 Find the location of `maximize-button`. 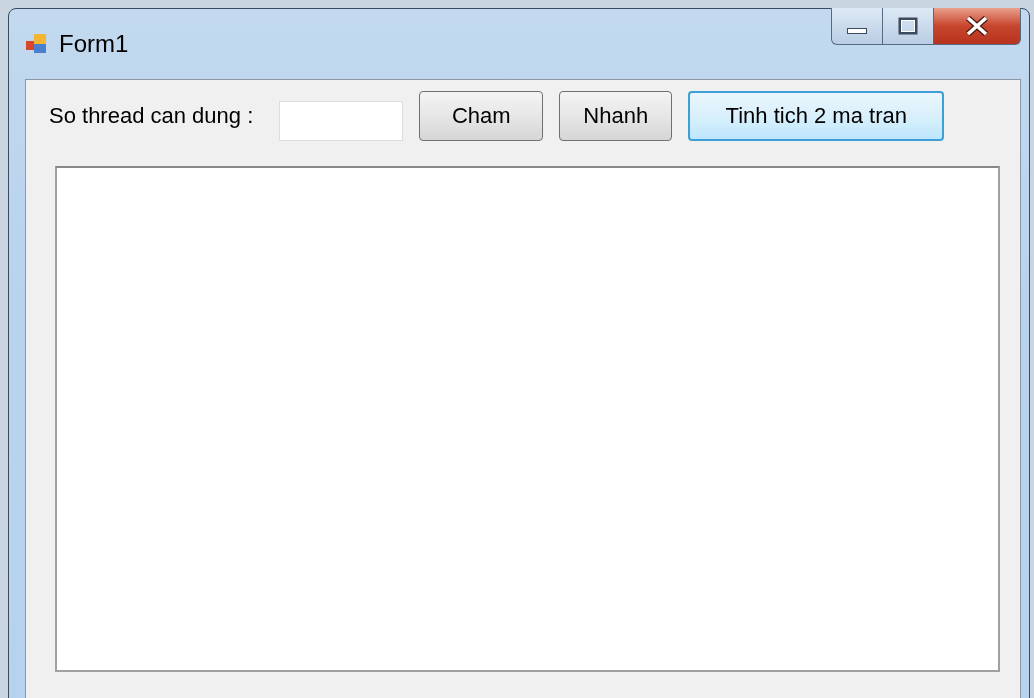

maximize-button is located at coordinates (908, 26).